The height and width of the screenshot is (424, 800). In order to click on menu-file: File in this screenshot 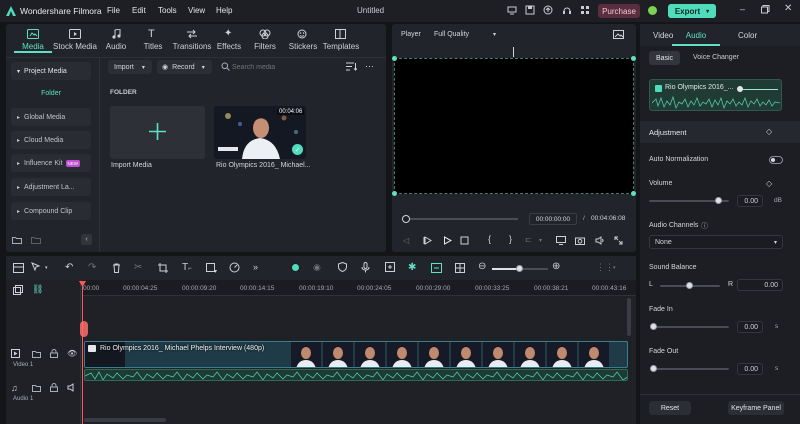, I will do `click(113, 10)`.